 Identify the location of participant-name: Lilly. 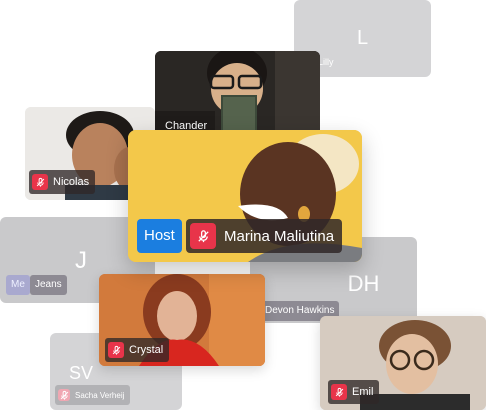
(326, 62).